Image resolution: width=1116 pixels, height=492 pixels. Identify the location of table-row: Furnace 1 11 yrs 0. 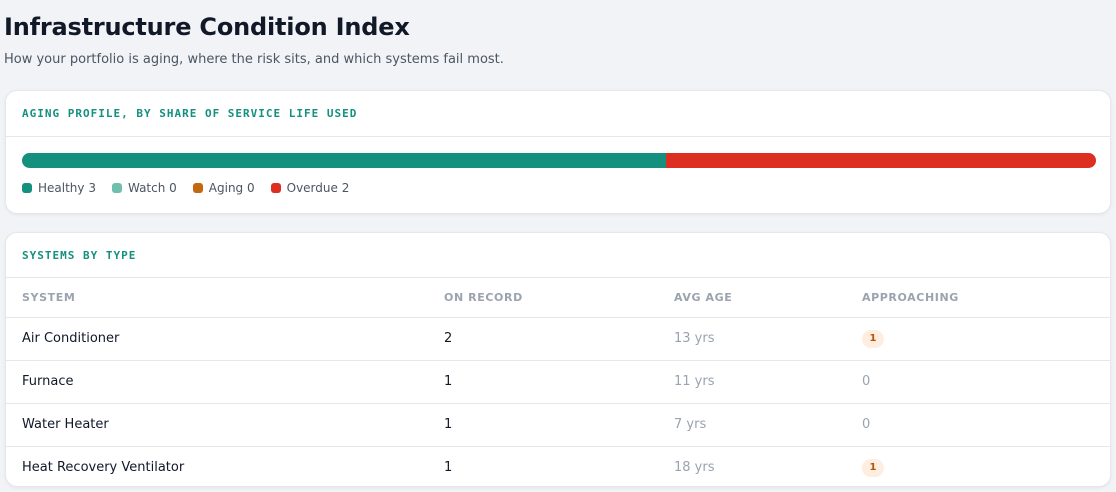
(558, 382).